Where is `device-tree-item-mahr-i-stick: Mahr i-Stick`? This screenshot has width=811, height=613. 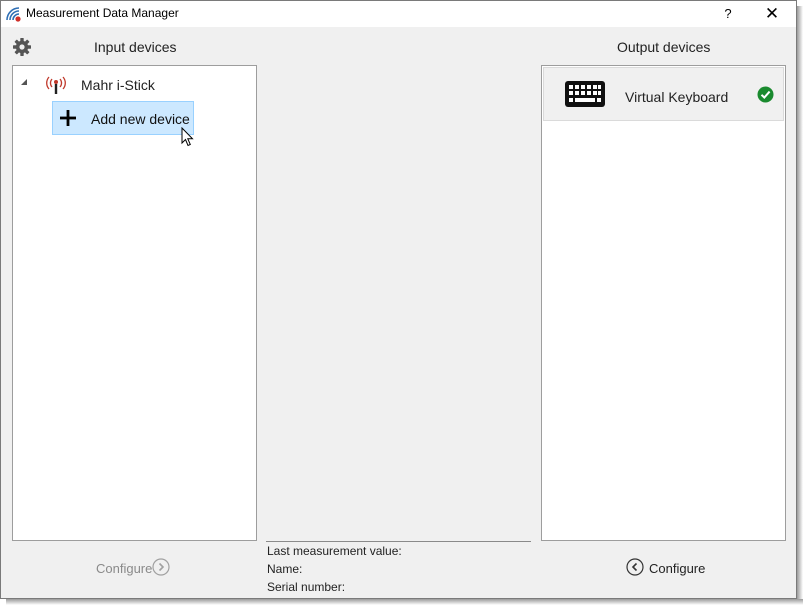
device-tree-item-mahr-i-stick: Mahr i-Stick is located at coordinates (118, 85).